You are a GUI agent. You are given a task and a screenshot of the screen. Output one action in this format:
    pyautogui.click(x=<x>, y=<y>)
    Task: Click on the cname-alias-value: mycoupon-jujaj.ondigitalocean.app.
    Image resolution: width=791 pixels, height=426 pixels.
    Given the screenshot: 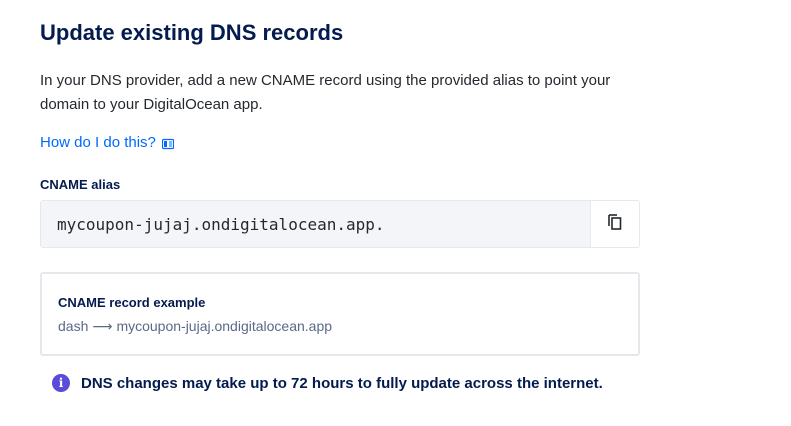 What is the action you would take?
    pyautogui.click(x=316, y=224)
    